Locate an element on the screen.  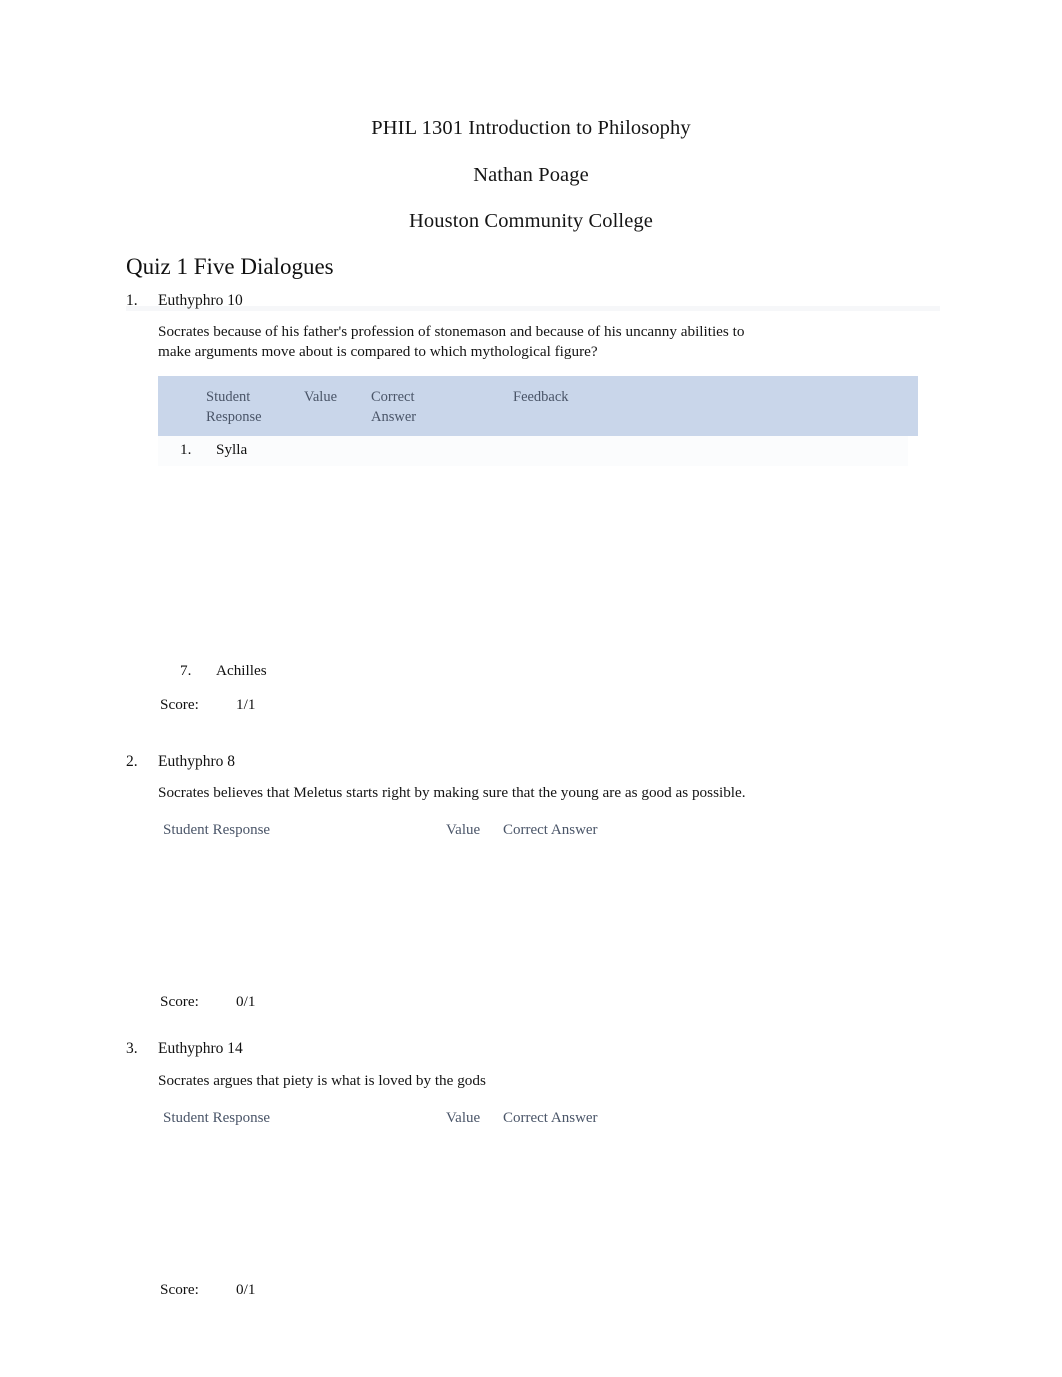
answer-option-number: 1. is located at coordinates (186, 450).